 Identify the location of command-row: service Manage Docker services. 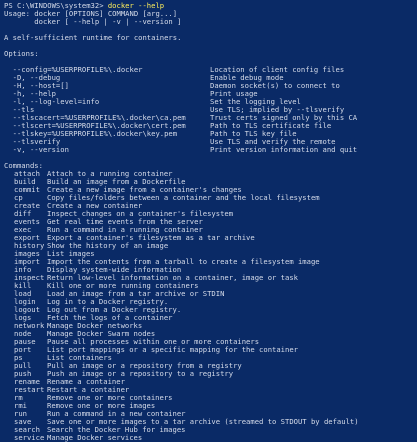
(208, 438).